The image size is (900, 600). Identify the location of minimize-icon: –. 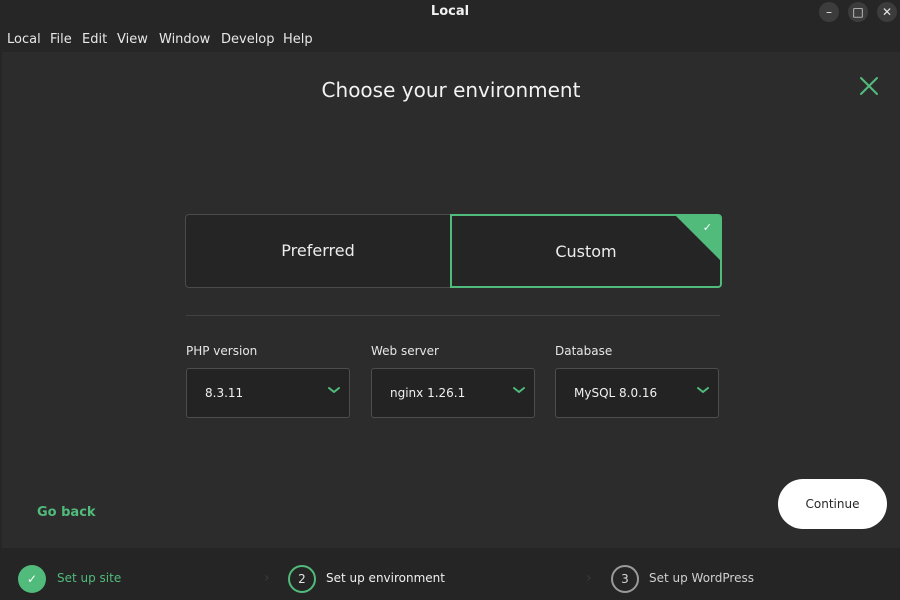
(829, 12).